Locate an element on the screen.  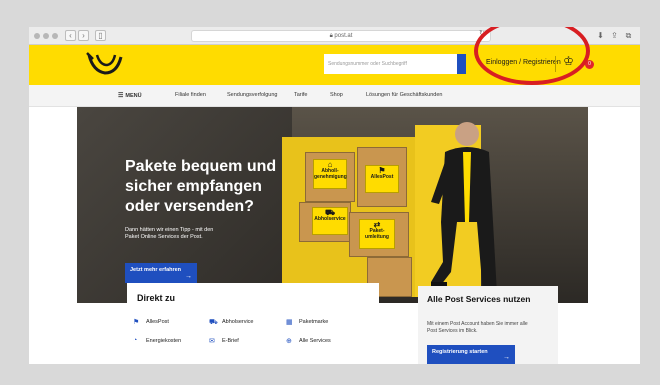
hero-title-line: oder versenden? is located at coordinates (189, 206).